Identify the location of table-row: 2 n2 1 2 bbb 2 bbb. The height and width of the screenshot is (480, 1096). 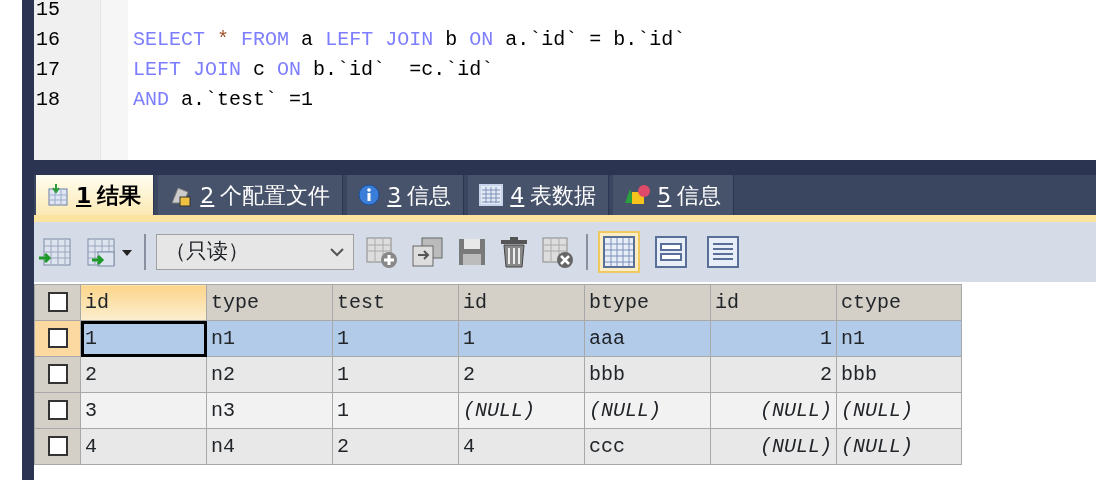
(498, 374).